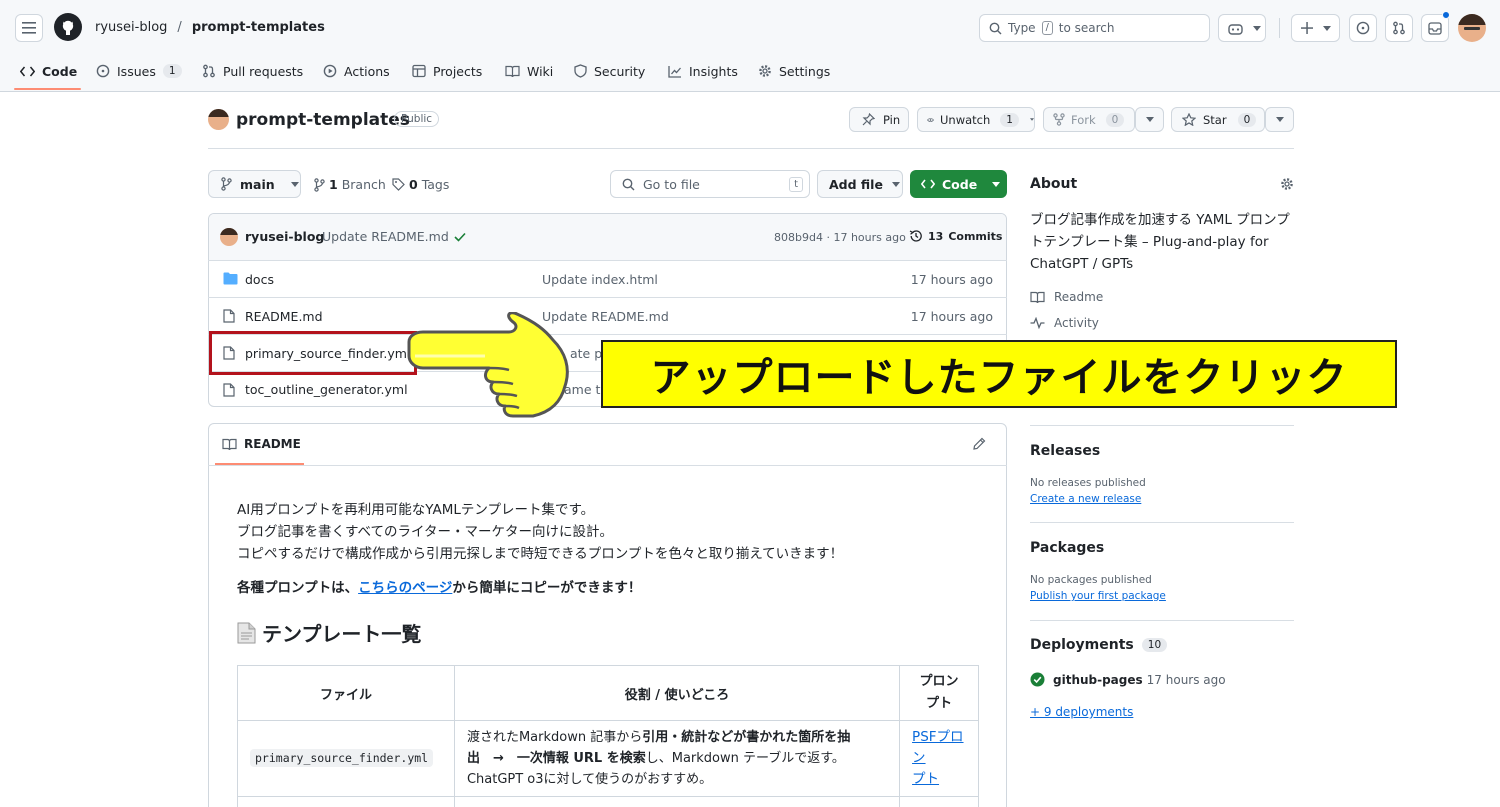 This screenshot has height=807, width=1500. I want to click on file-name: toc_outline_generator.yml, so click(326, 389).